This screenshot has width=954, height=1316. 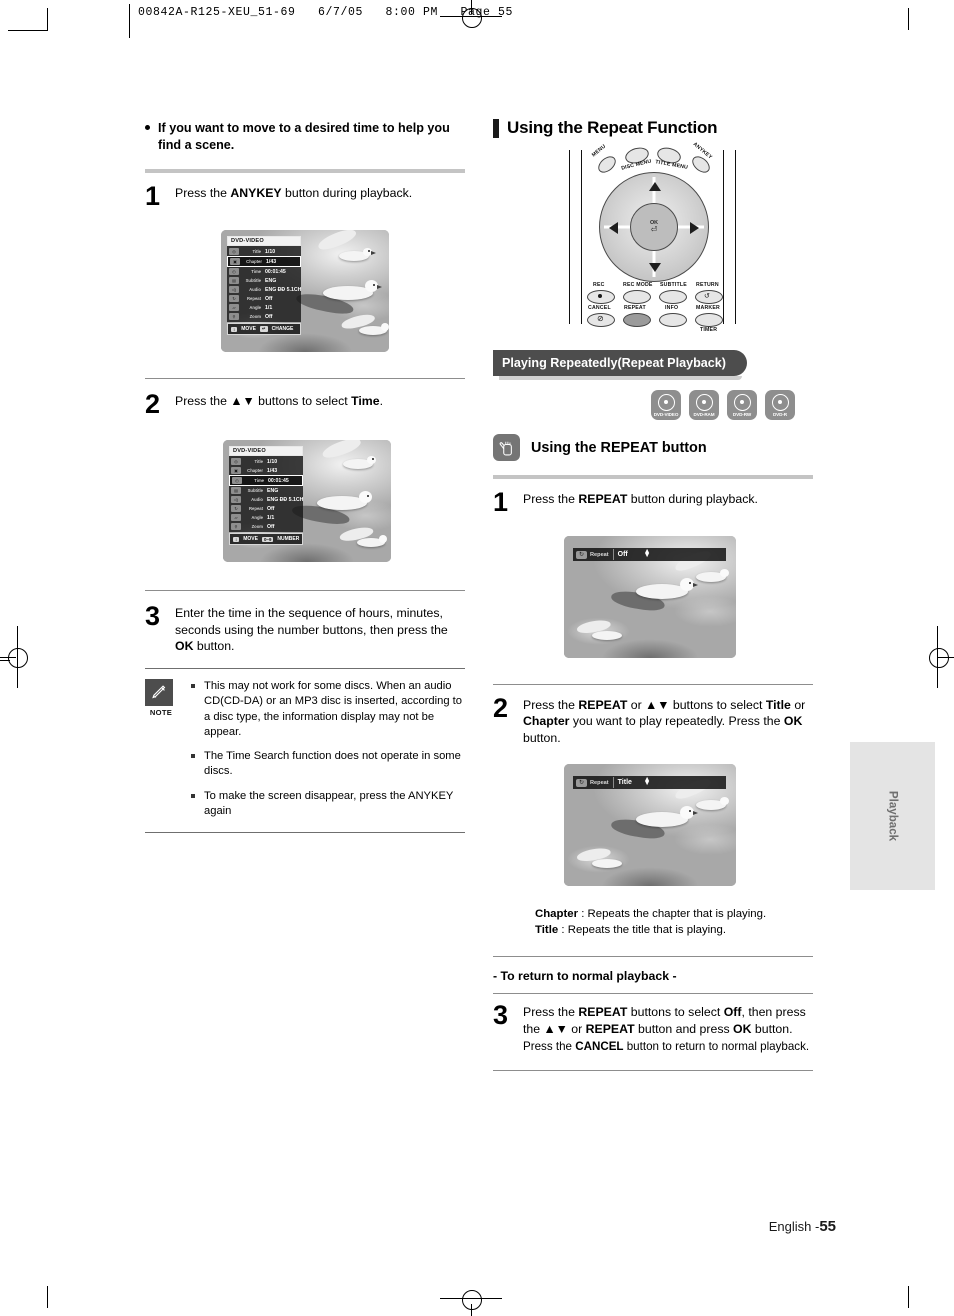 I want to click on osd-row-chapter: ▣ Chapter 1/43, so click(x=264, y=262).